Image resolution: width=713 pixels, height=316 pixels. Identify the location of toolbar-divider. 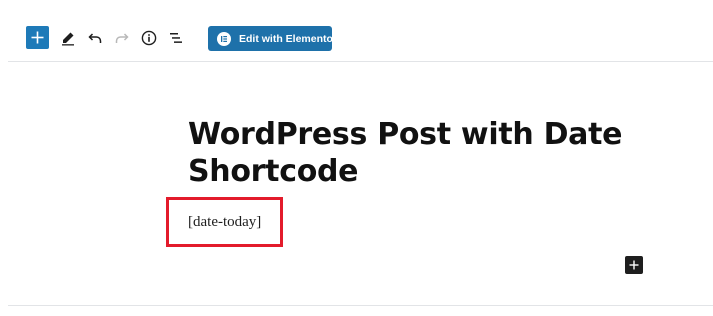
(360, 61).